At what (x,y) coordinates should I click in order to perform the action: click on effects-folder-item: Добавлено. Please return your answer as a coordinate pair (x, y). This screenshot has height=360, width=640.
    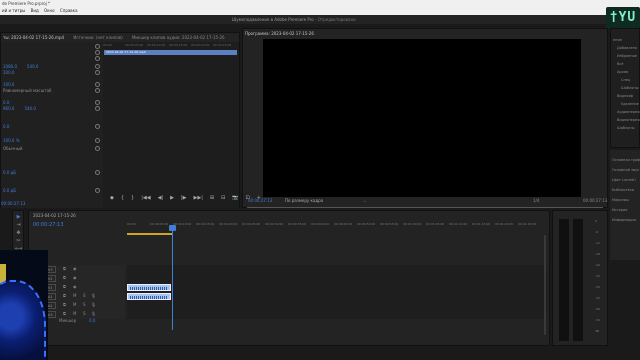
    Looking at the image, I should click on (627, 48).